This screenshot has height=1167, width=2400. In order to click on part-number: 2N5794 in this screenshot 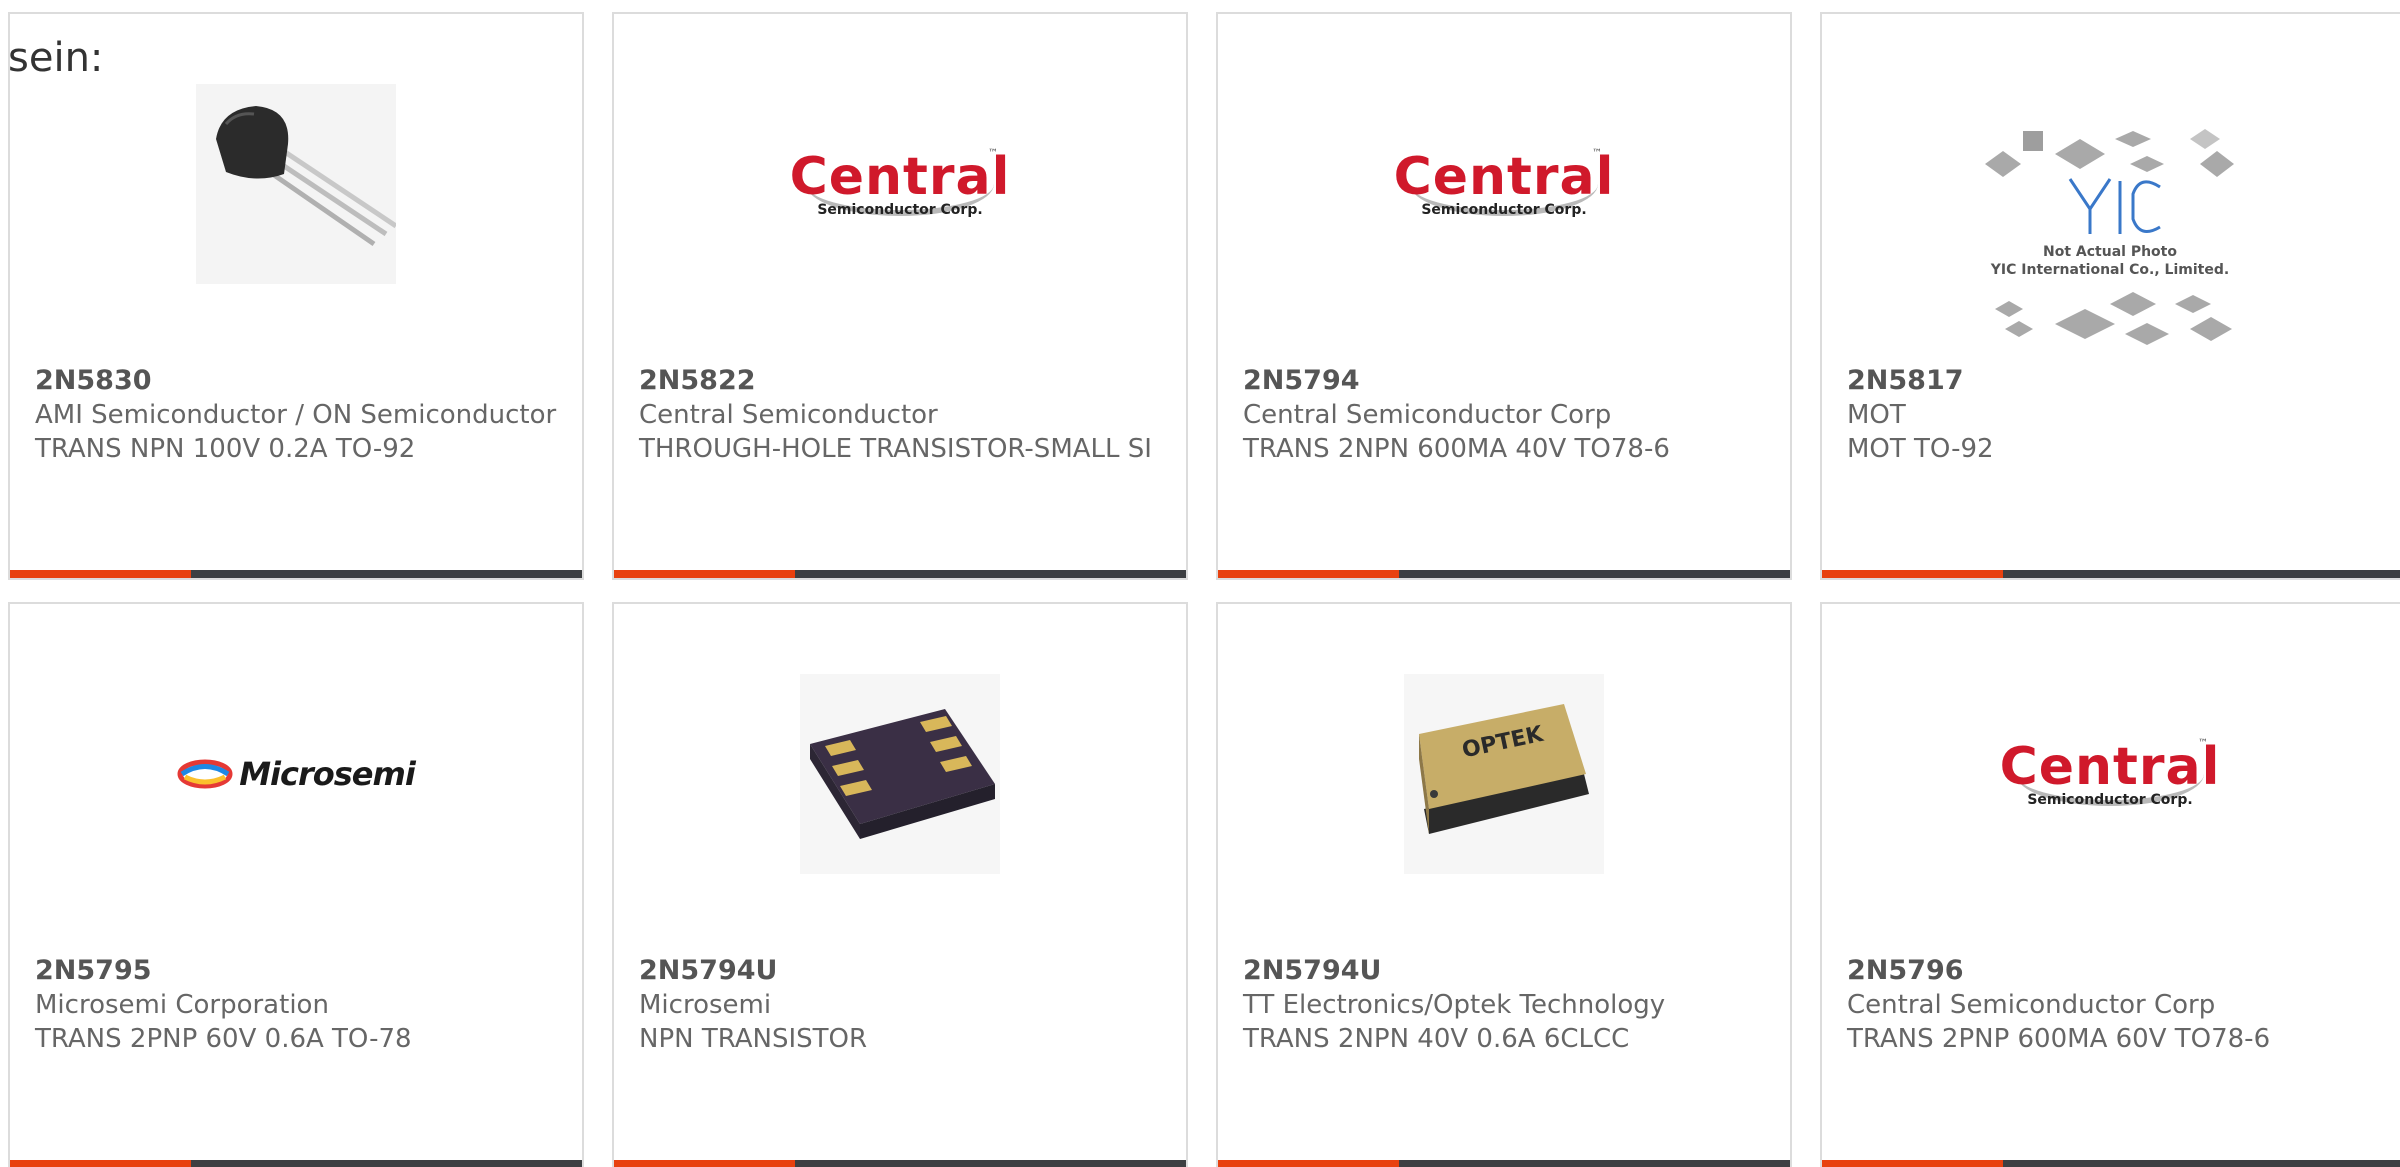, I will do `click(1506, 381)`.